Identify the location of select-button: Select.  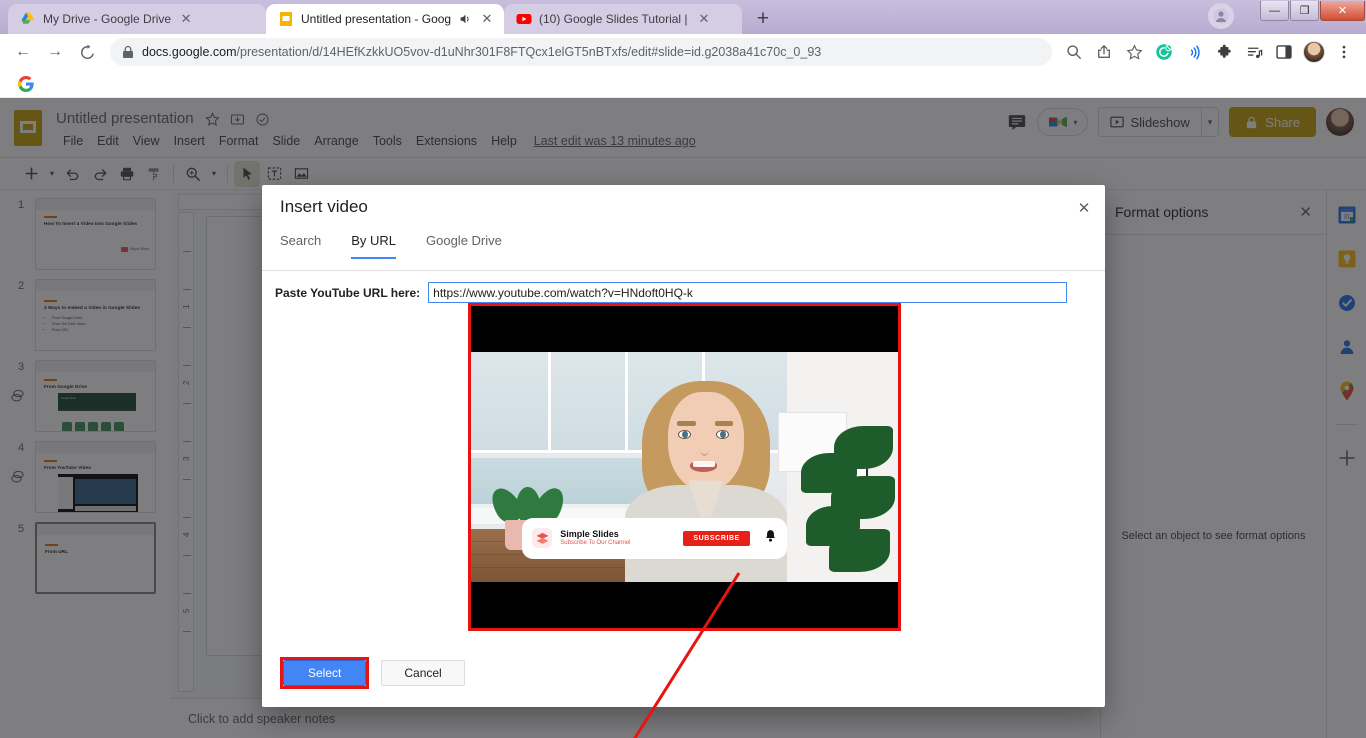
(325, 673).